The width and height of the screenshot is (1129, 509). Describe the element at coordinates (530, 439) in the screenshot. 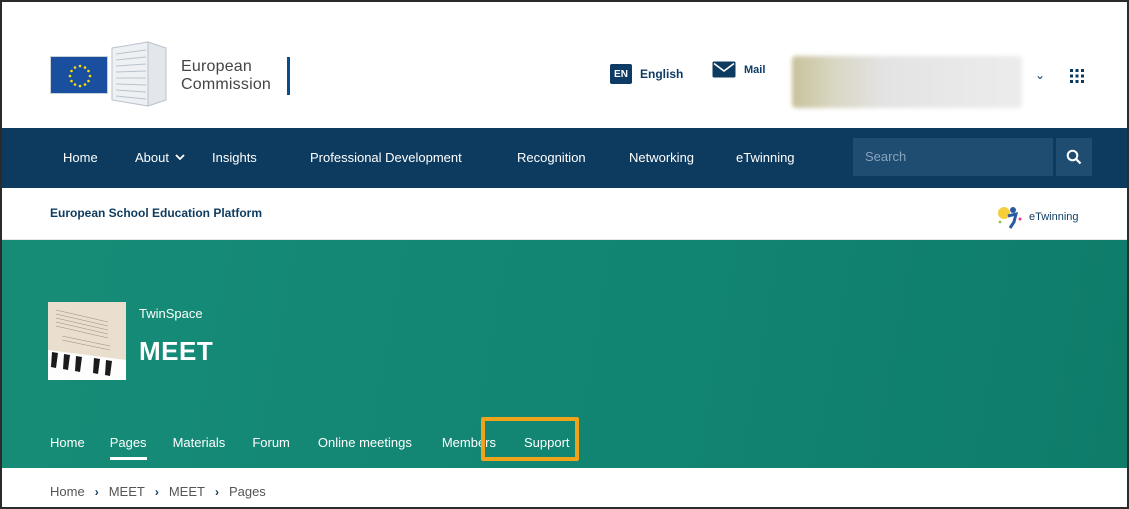

I see `members-highlight-box` at that location.